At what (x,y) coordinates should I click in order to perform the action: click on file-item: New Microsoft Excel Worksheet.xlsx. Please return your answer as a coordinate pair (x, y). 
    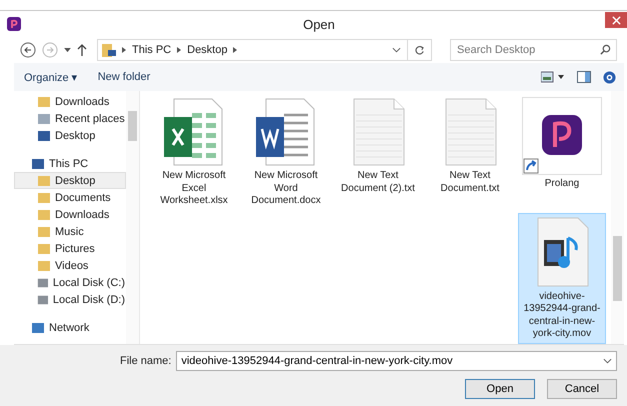
    Looking at the image, I should click on (194, 152).